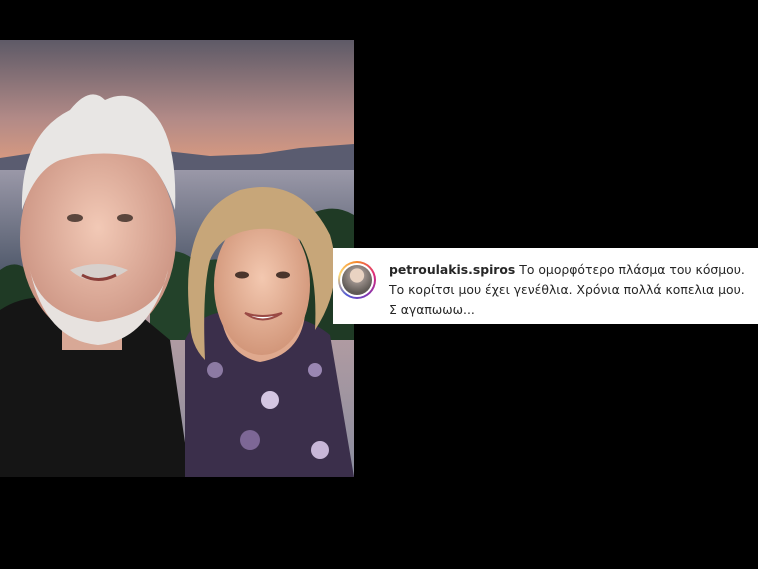  I want to click on profile-avatar-icon, so click(357, 280).